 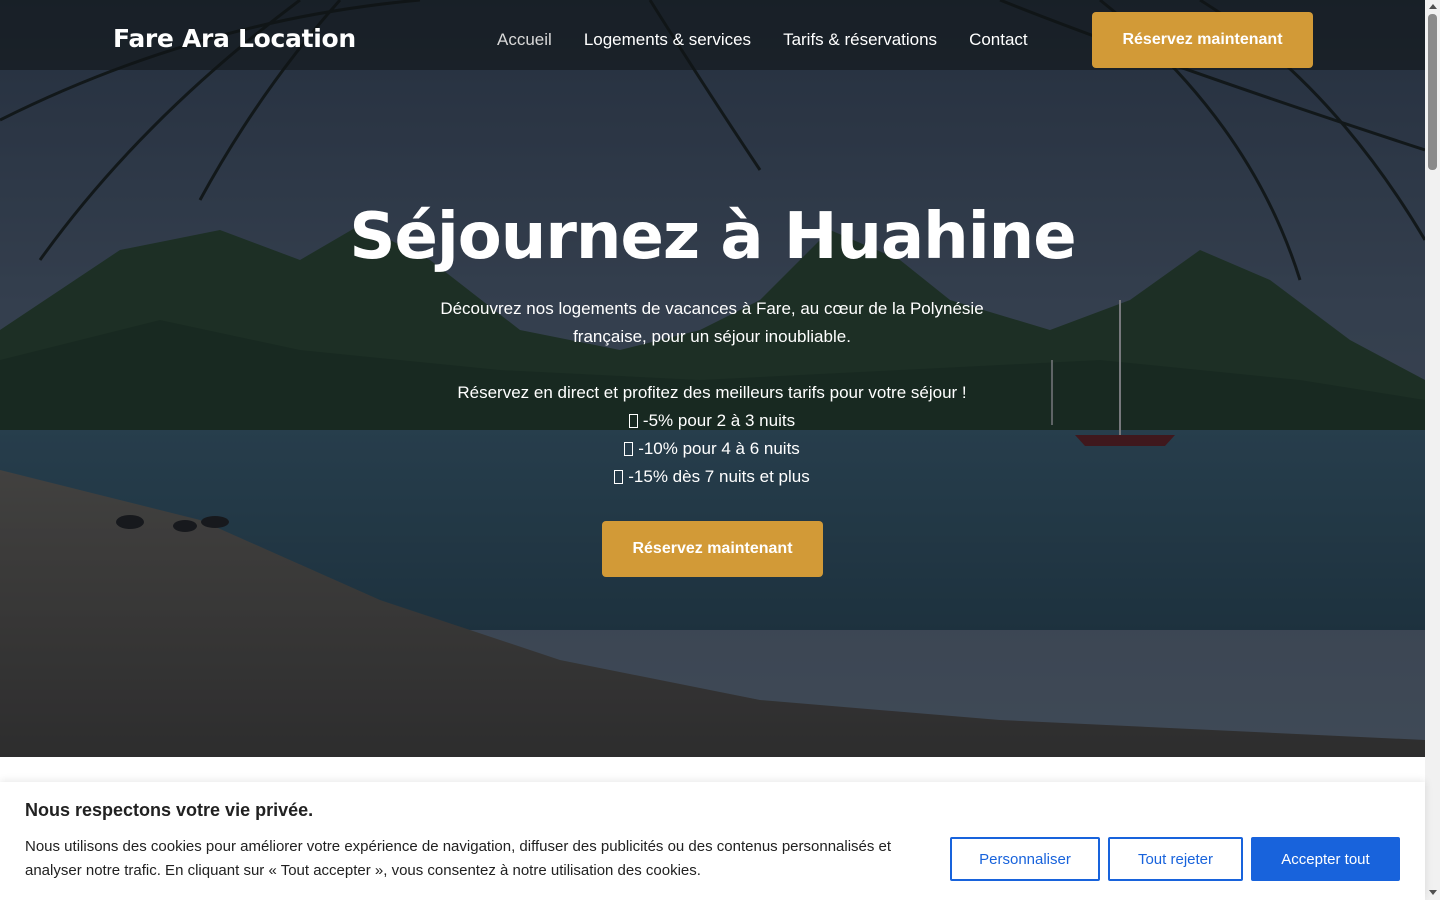 I want to click on discount-item: -10% pour 4 à 6 nuits, so click(x=712, y=449).